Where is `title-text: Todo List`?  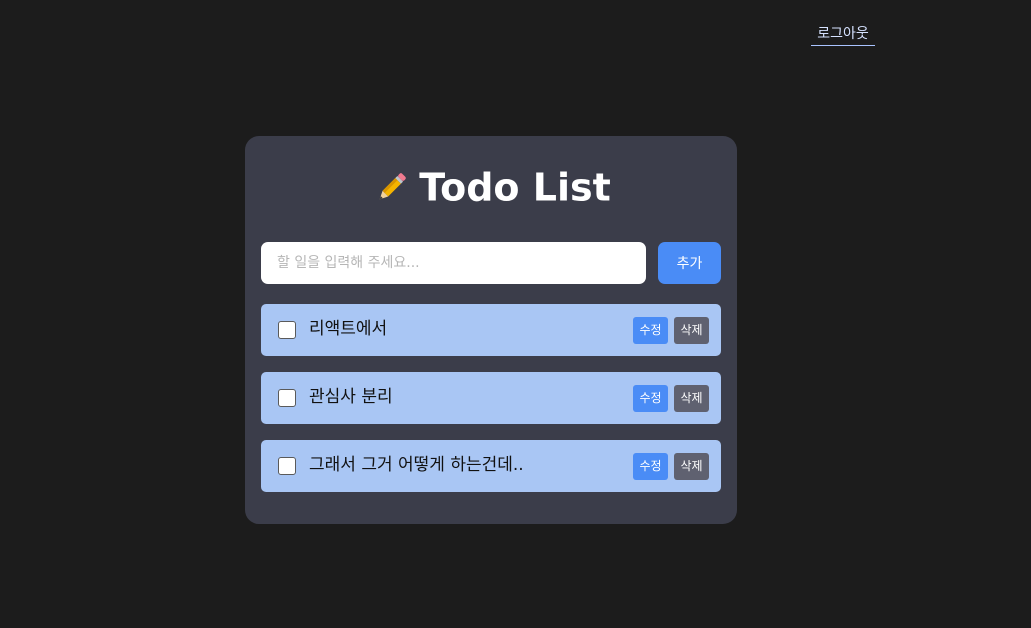 title-text: Todo List is located at coordinates (515, 187).